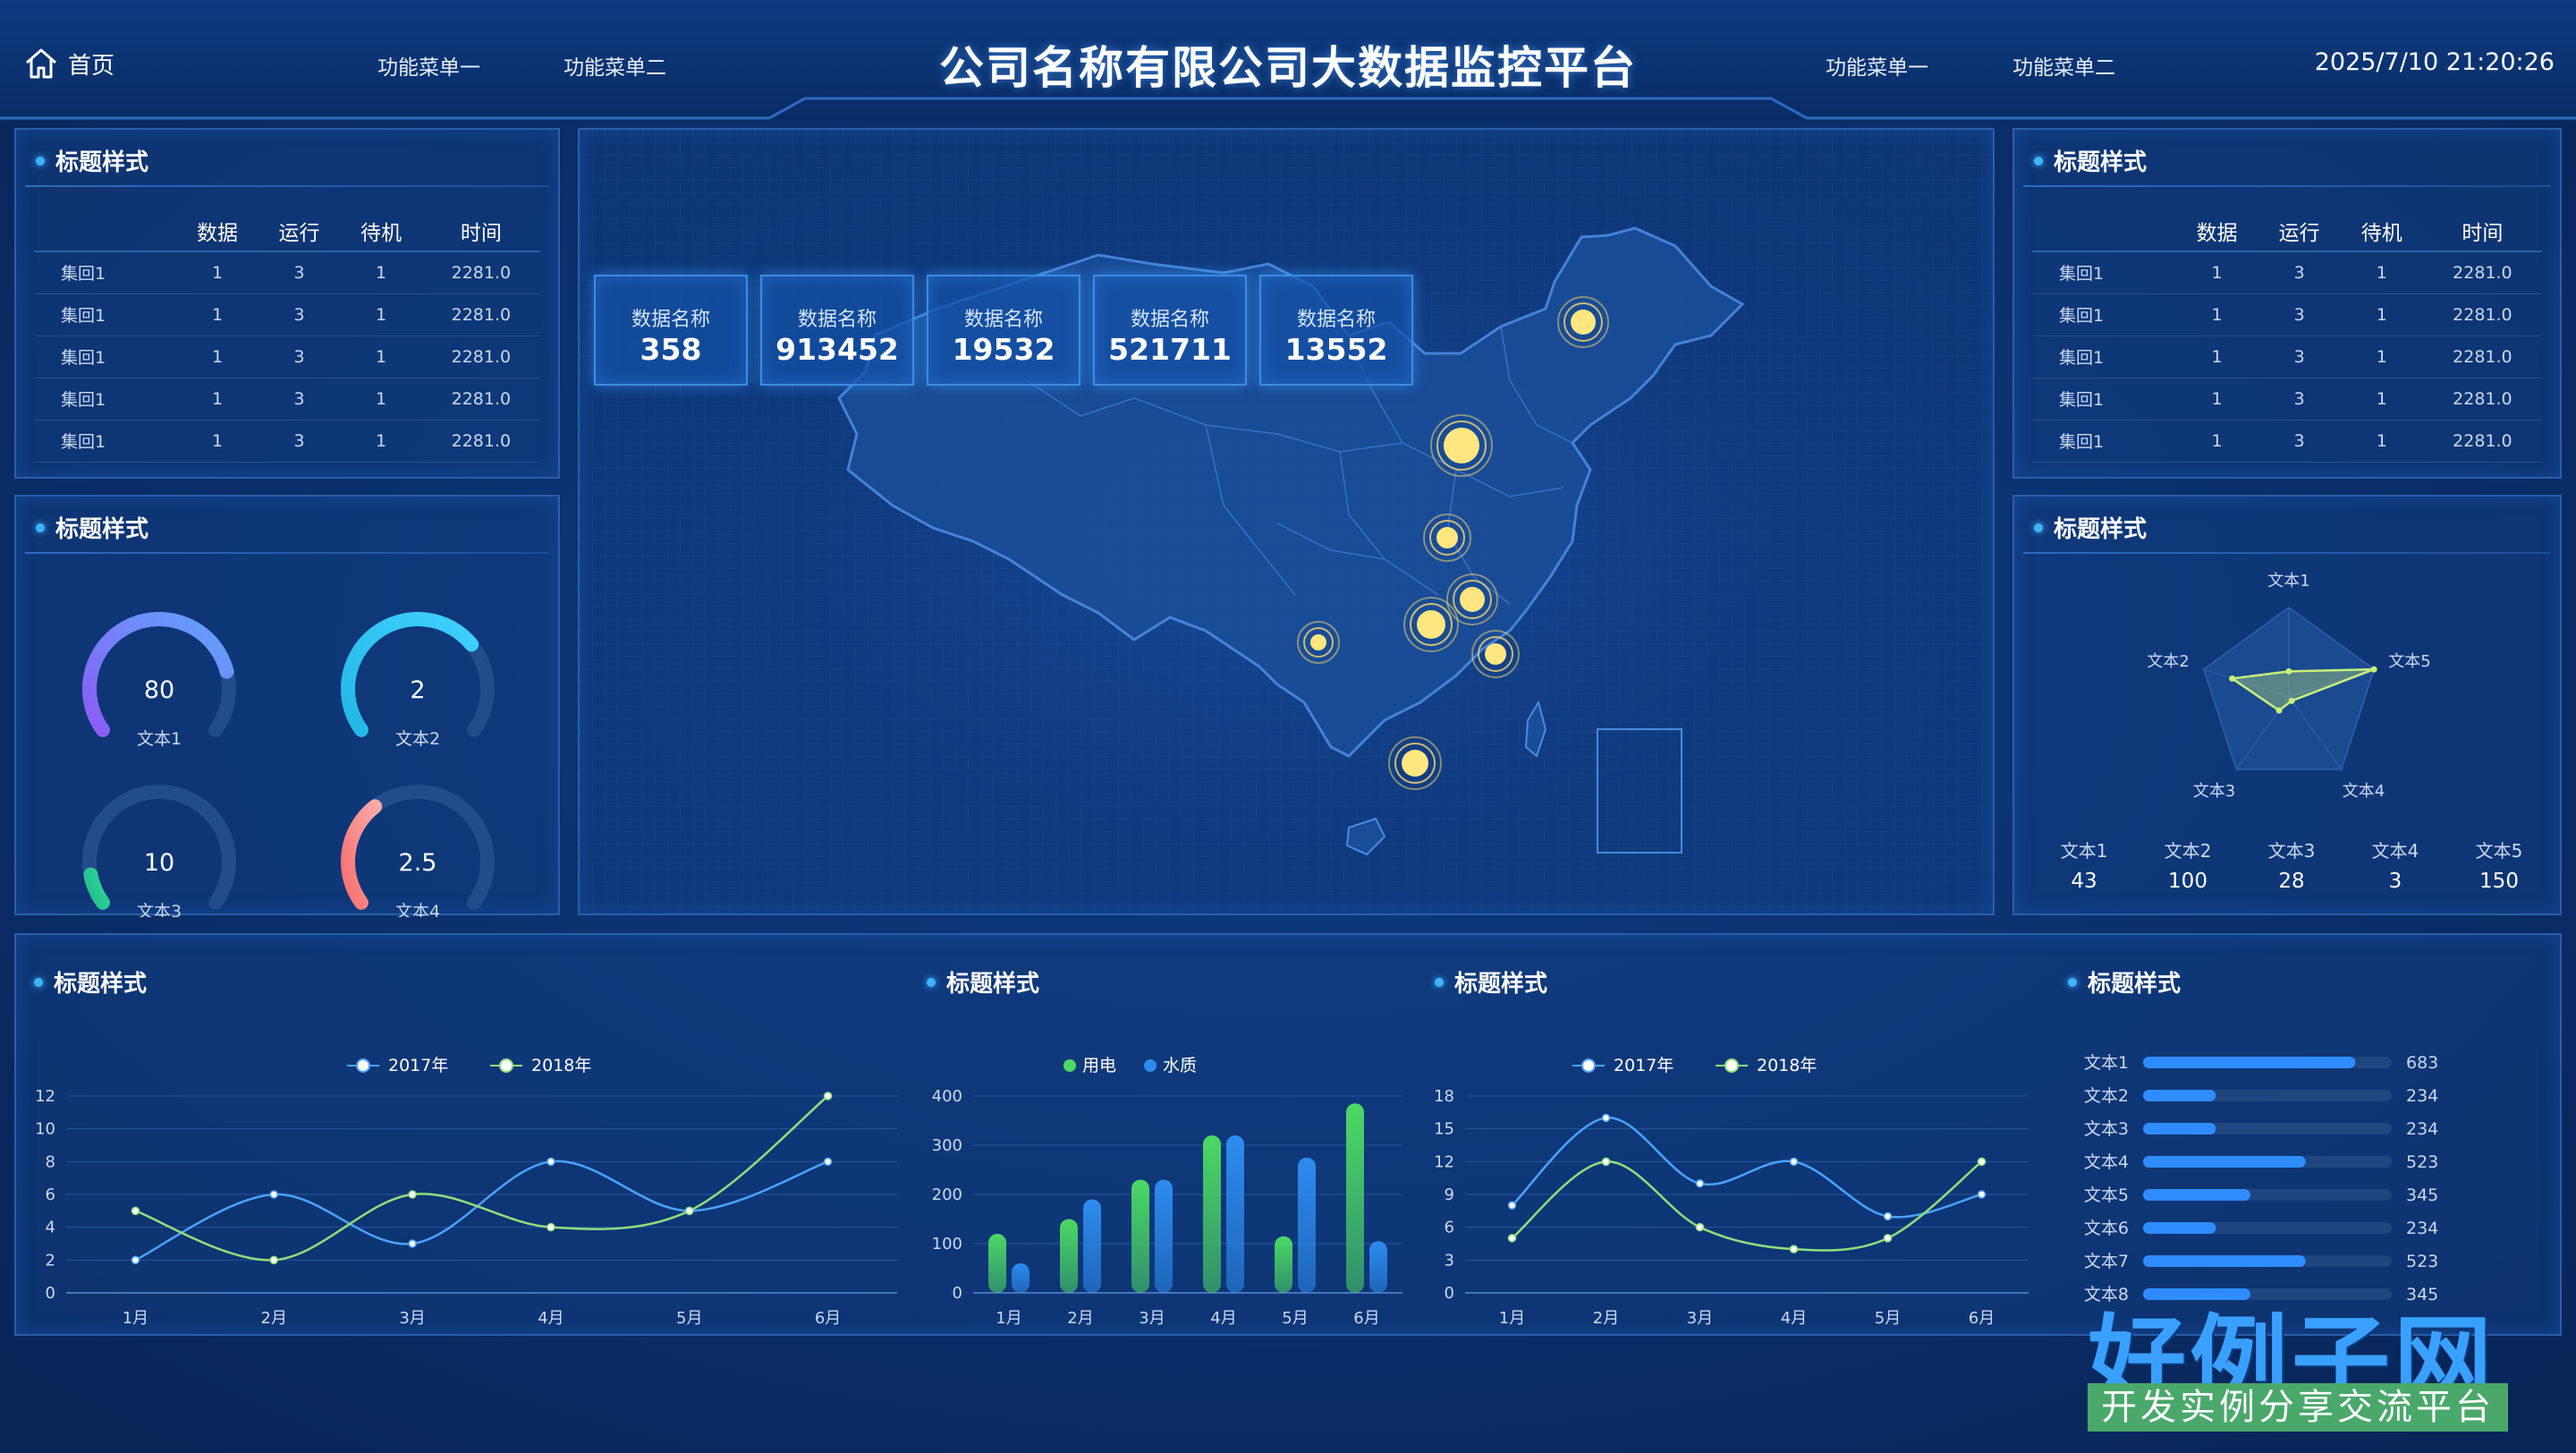 Image resolution: width=2576 pixels, height=1453 pixels. Describe the element at coordinates (288, 764) in the screenshot. I see `gauge-group: 80 文本1 2 文本2 10 文本3 2.5 文本4` at that location.